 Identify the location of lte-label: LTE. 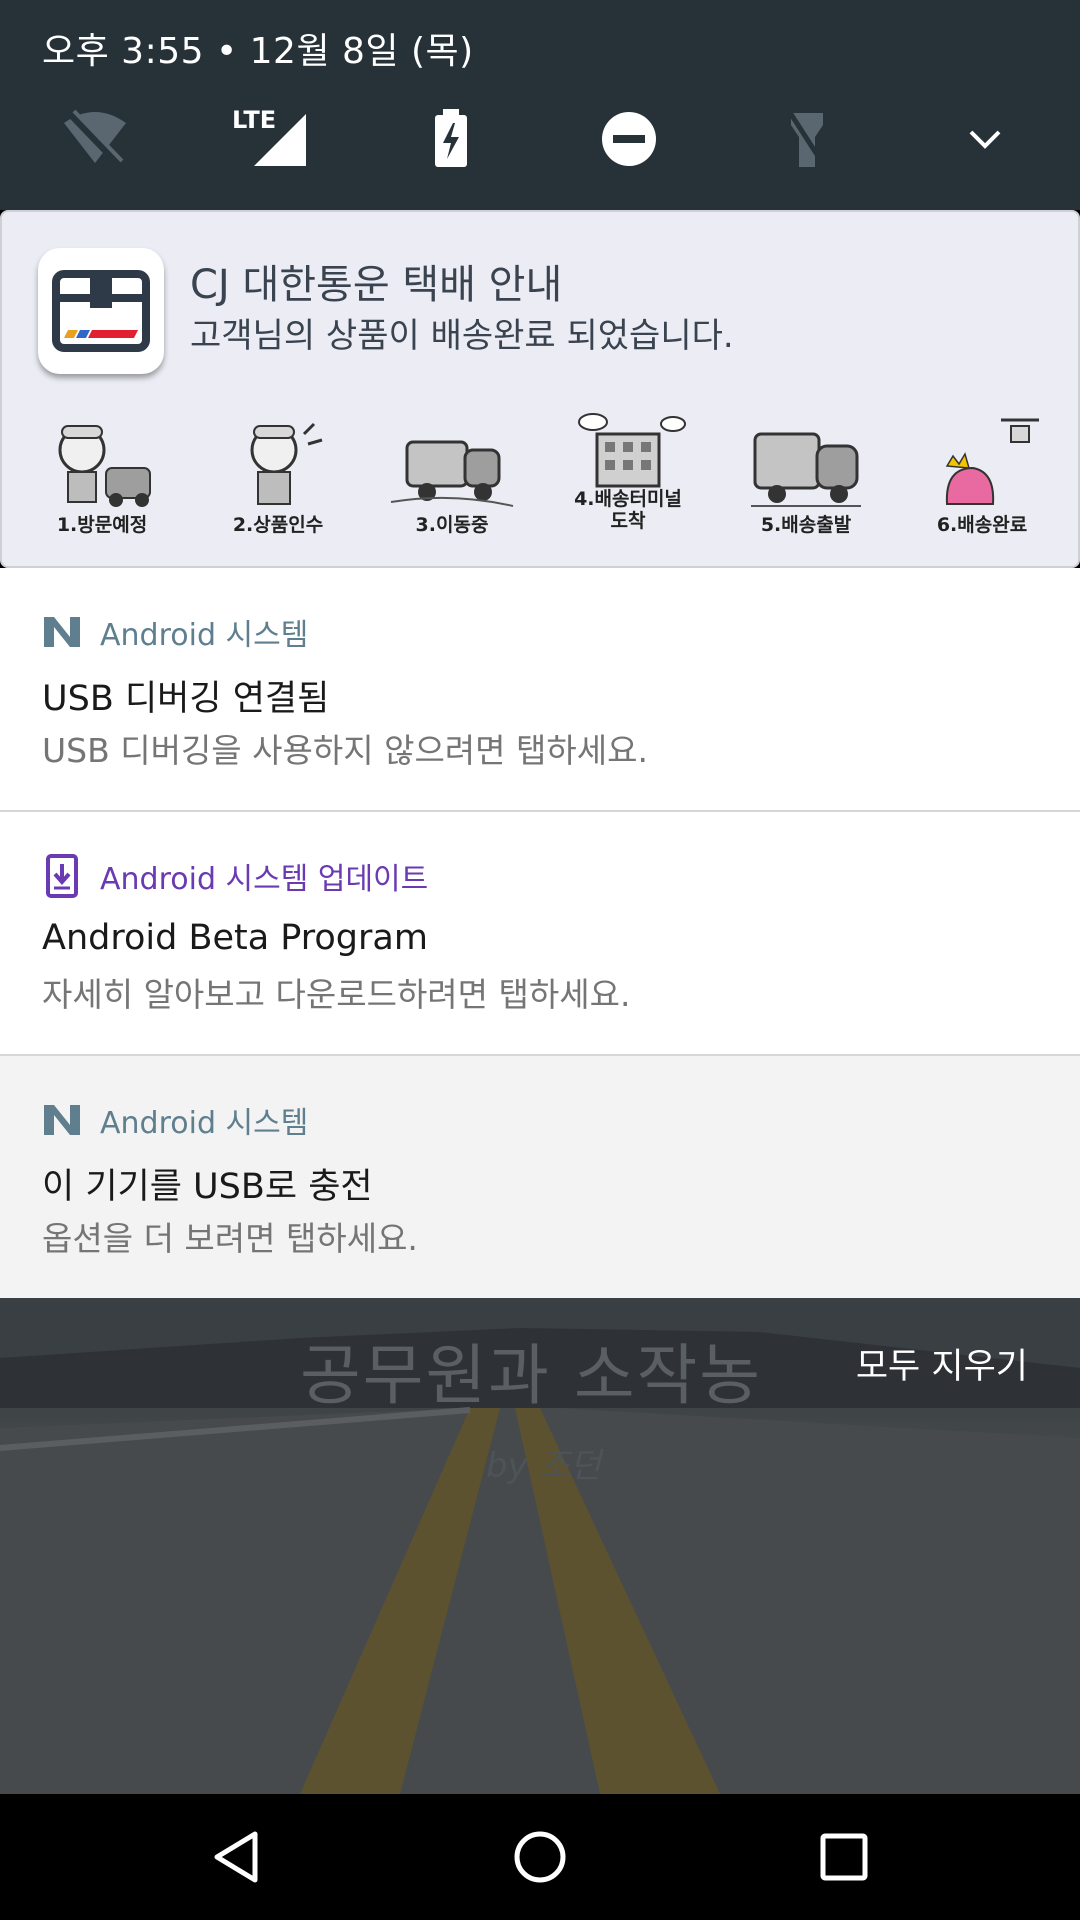
(254, 120).